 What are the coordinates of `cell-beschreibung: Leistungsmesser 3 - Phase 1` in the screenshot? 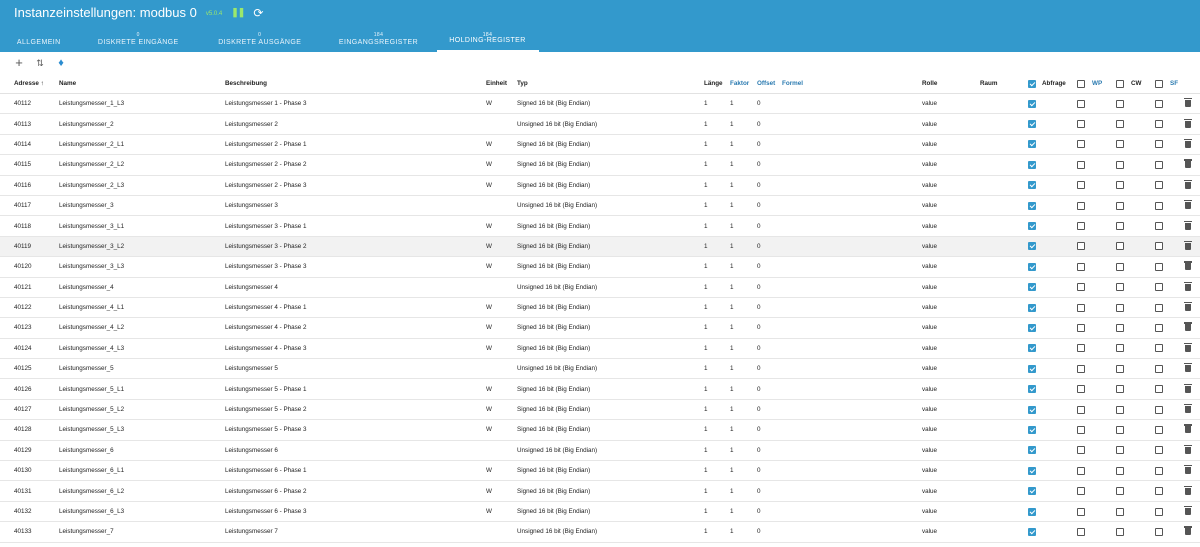 It's located at (266, 225).